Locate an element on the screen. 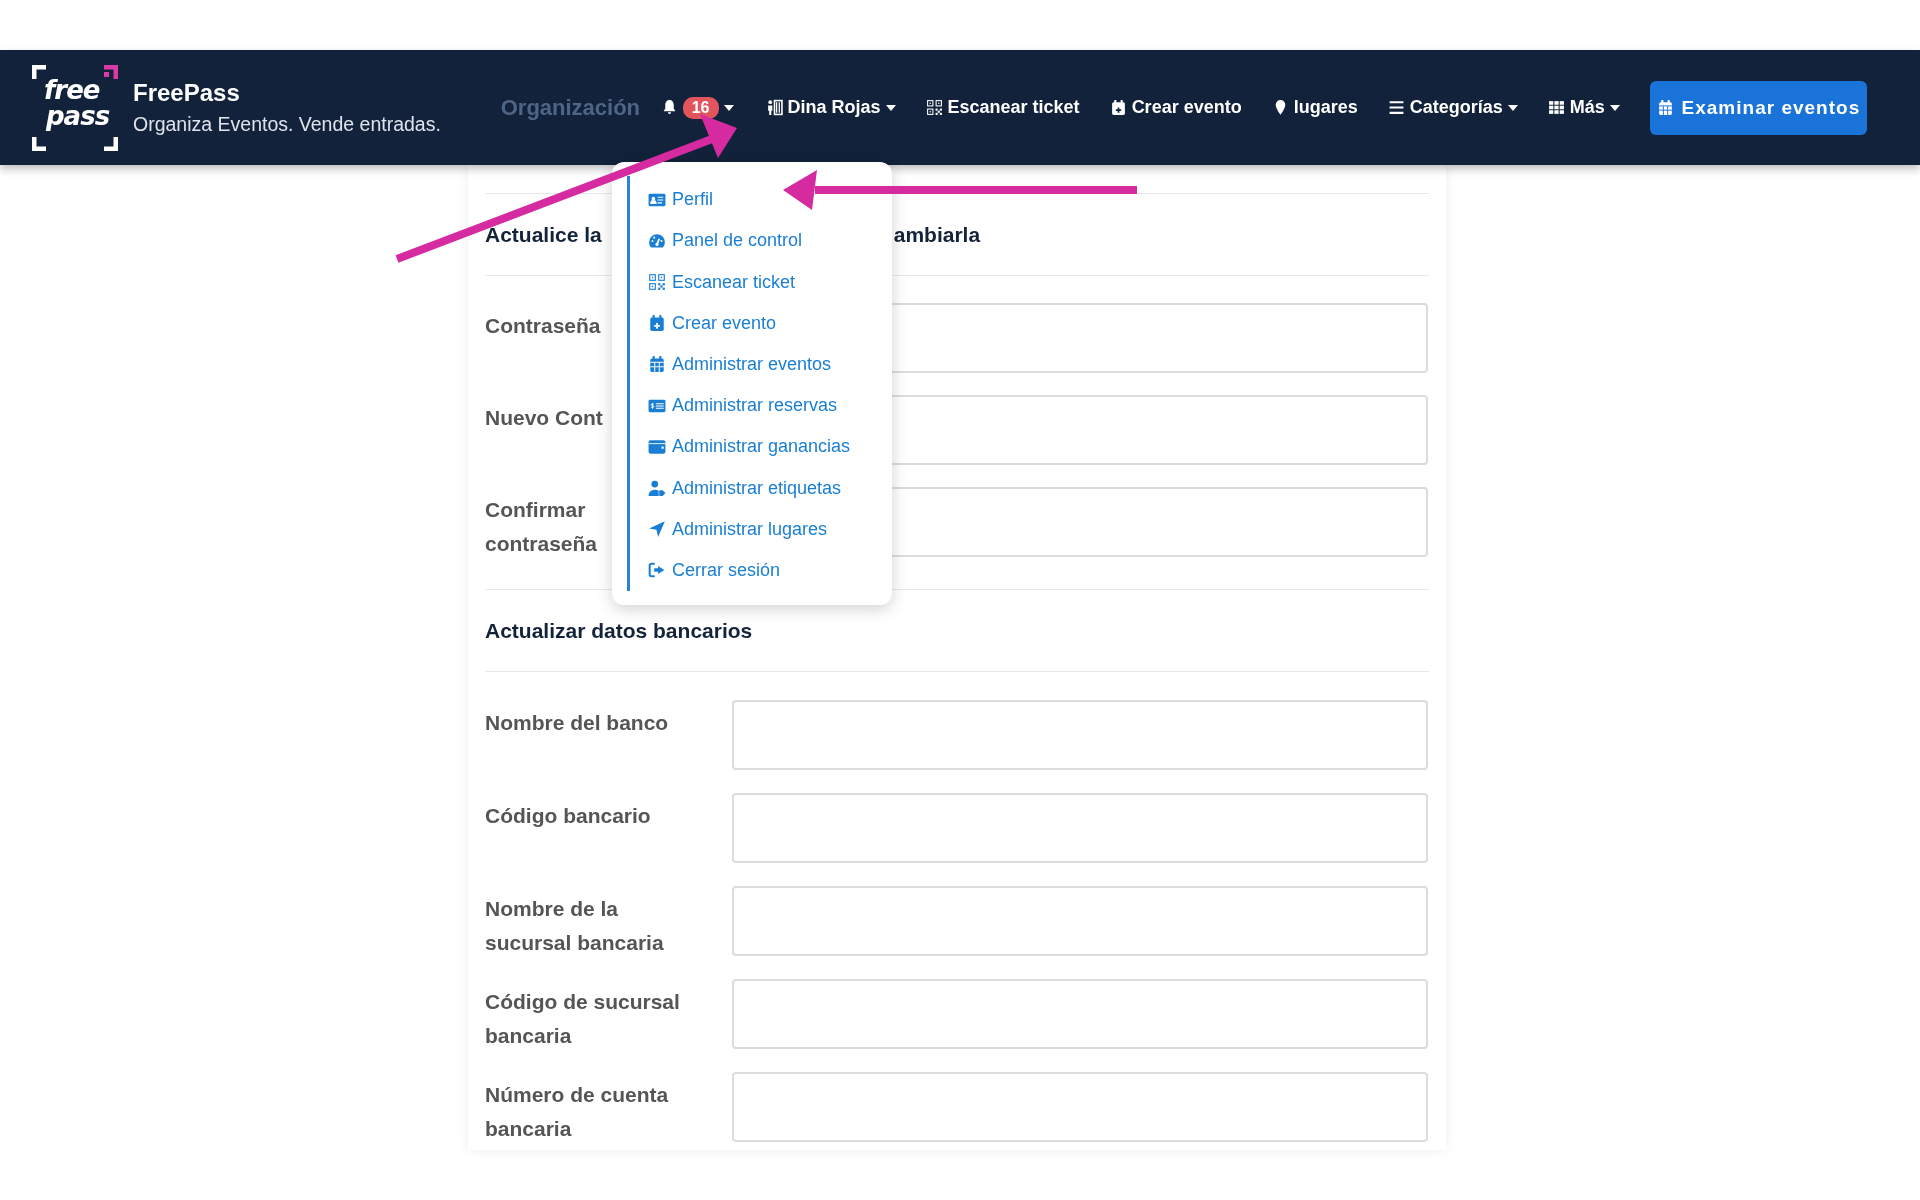 The image size is (1920, 1200). menu-item: Administrar lugares is located at coordinates (770, 529).